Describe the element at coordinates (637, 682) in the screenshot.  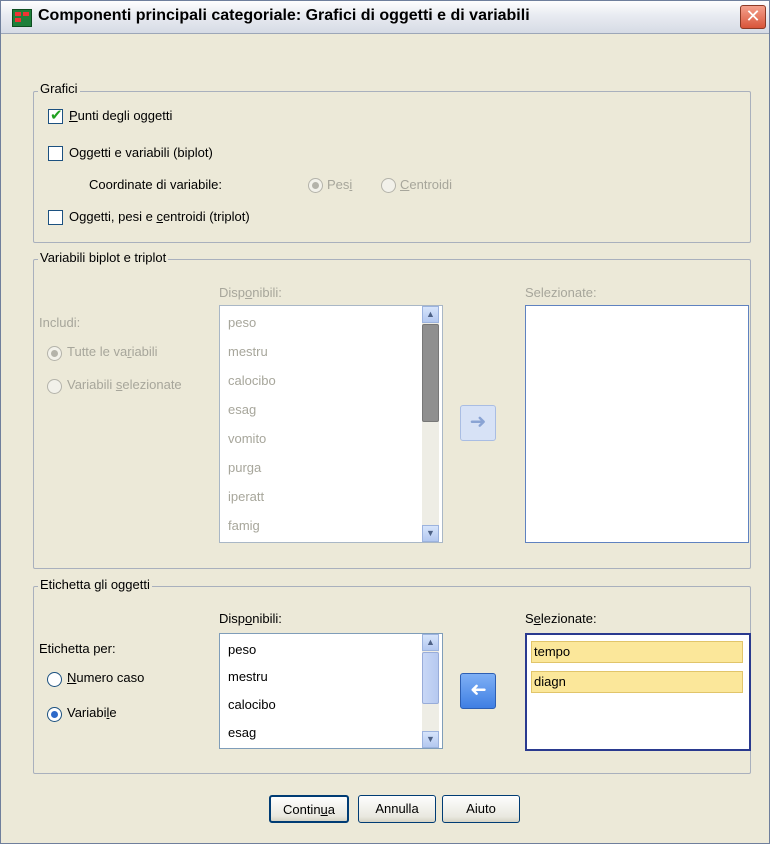
I see `selected-item: diagn` at that location.